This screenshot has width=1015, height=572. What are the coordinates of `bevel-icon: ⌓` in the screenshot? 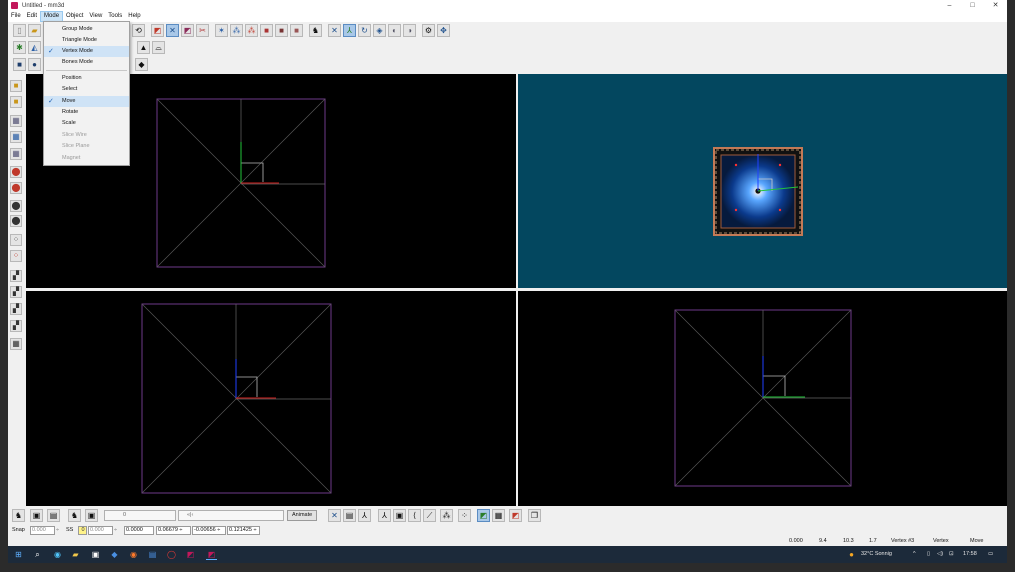 It's located at (158, 47).